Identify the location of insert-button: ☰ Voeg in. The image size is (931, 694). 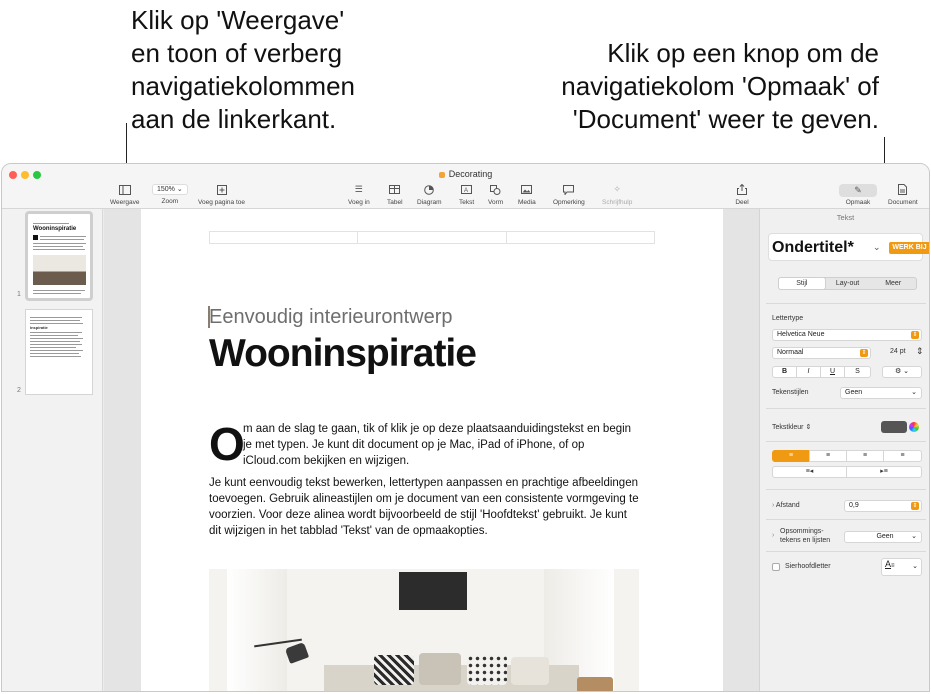
(359, 195).